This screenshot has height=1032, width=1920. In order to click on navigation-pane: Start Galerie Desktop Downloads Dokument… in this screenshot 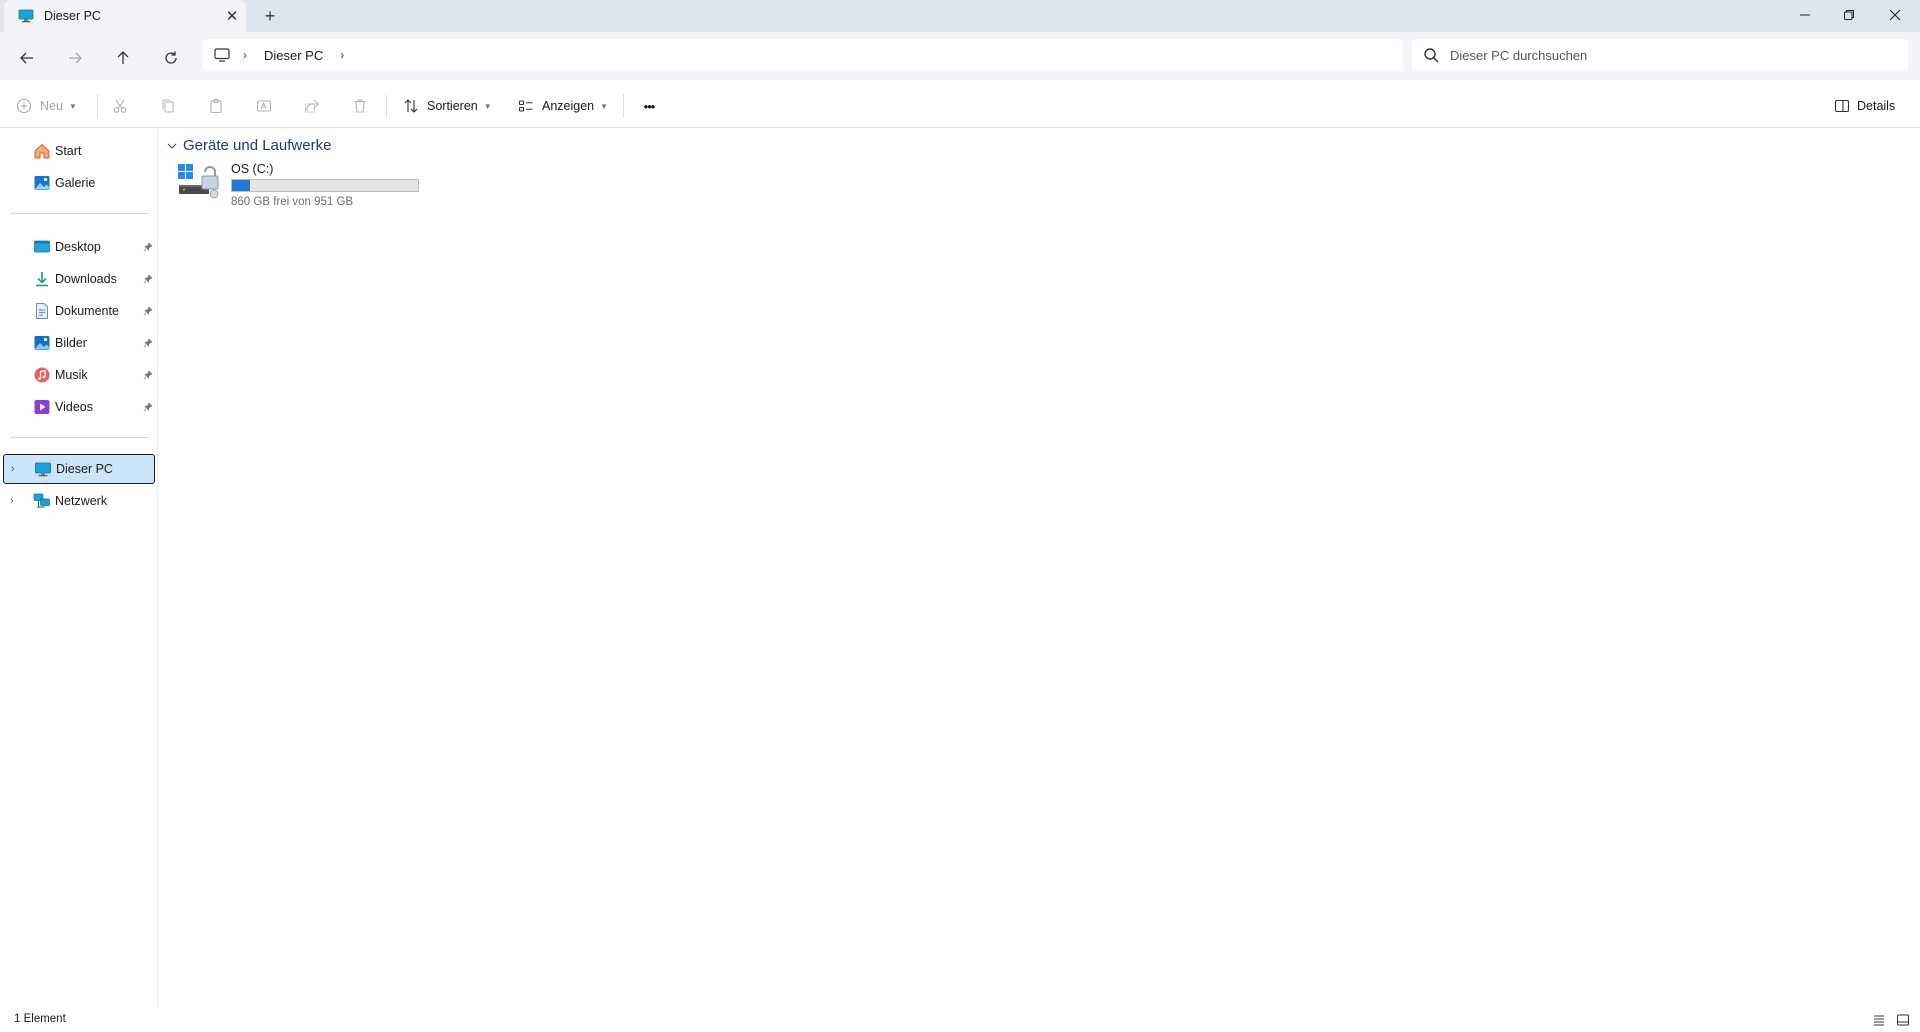, I will do `click(79, 568)`.